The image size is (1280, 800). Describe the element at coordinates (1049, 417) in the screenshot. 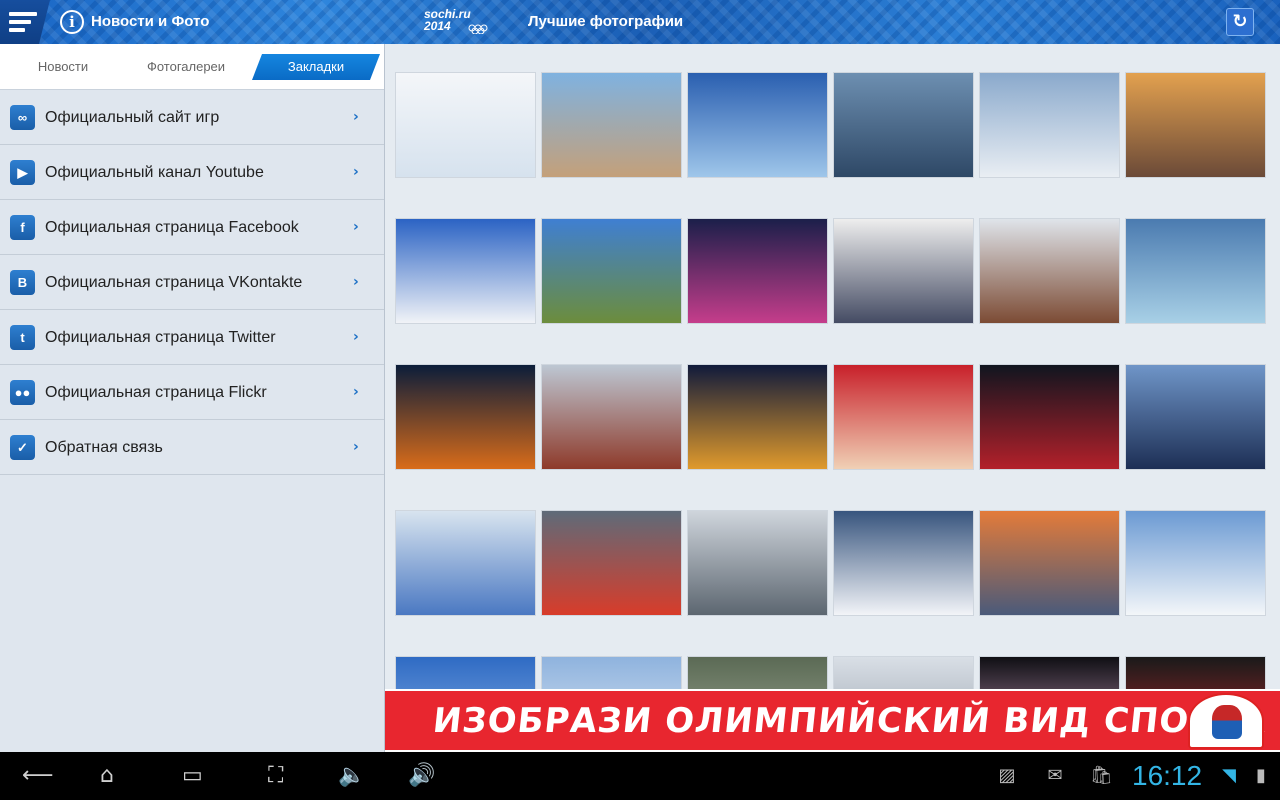

I see `red-carpet-photo` at that location.